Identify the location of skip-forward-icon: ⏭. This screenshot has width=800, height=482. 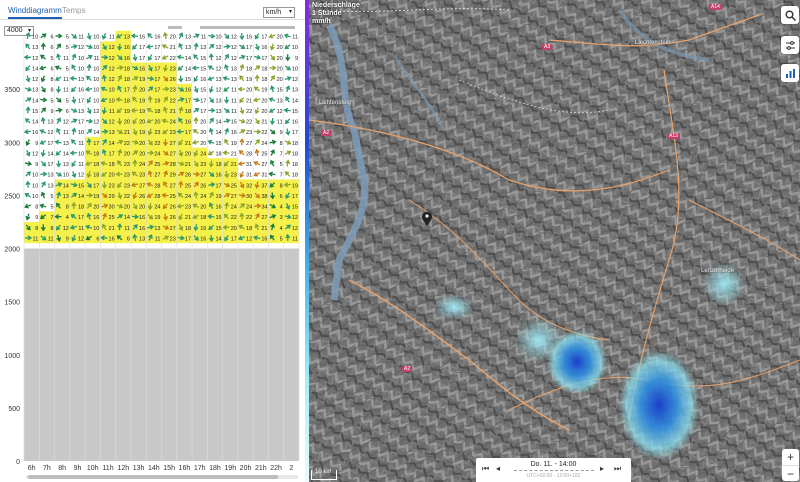
(617, 469).